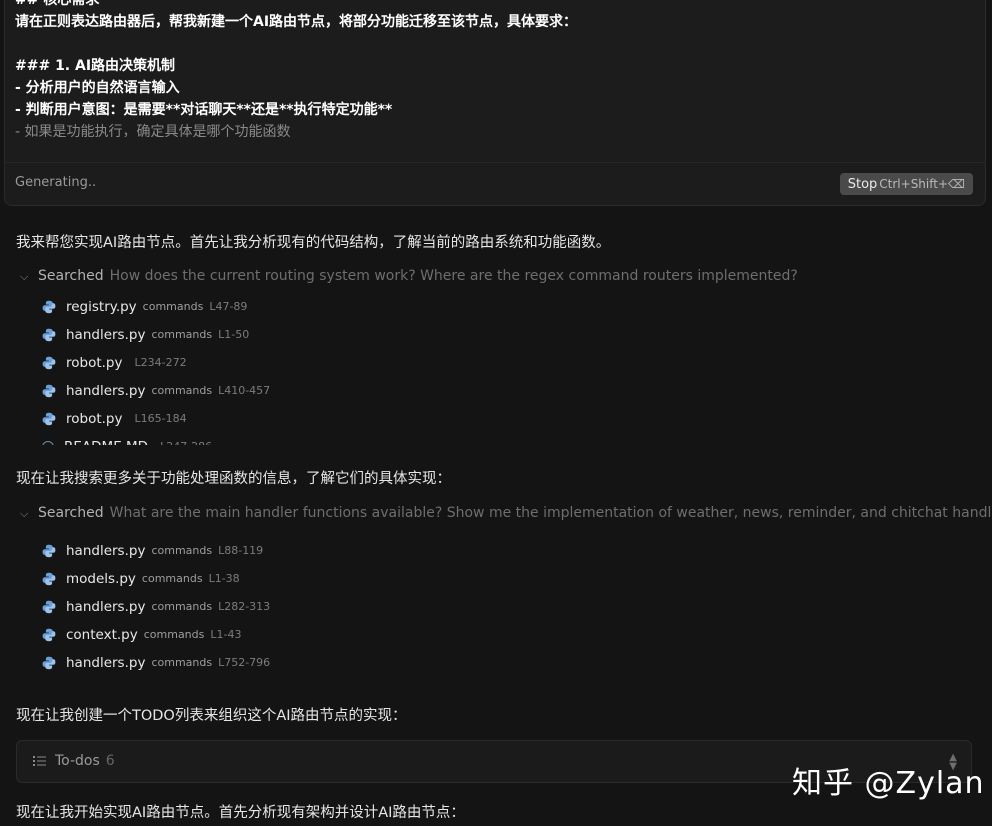  I want to click on generating-status: Generating.., so click(56, 182).